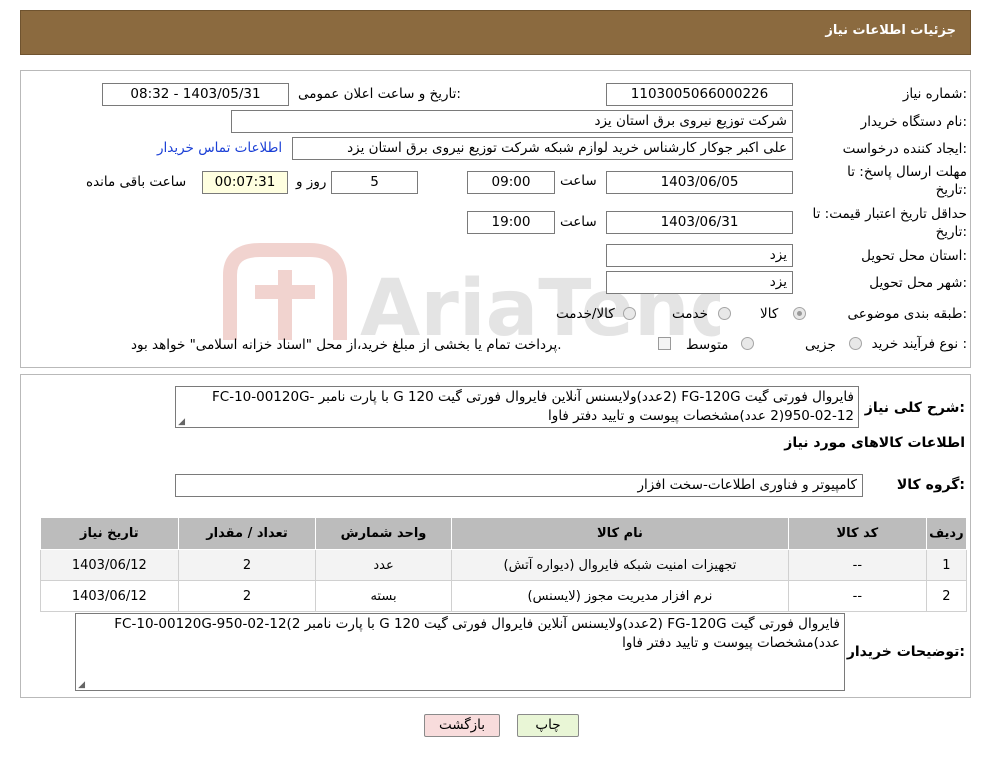 The width and height of the screenshot is (985, 759). I want to click on category-radio-goods-service, so click(629, 313).